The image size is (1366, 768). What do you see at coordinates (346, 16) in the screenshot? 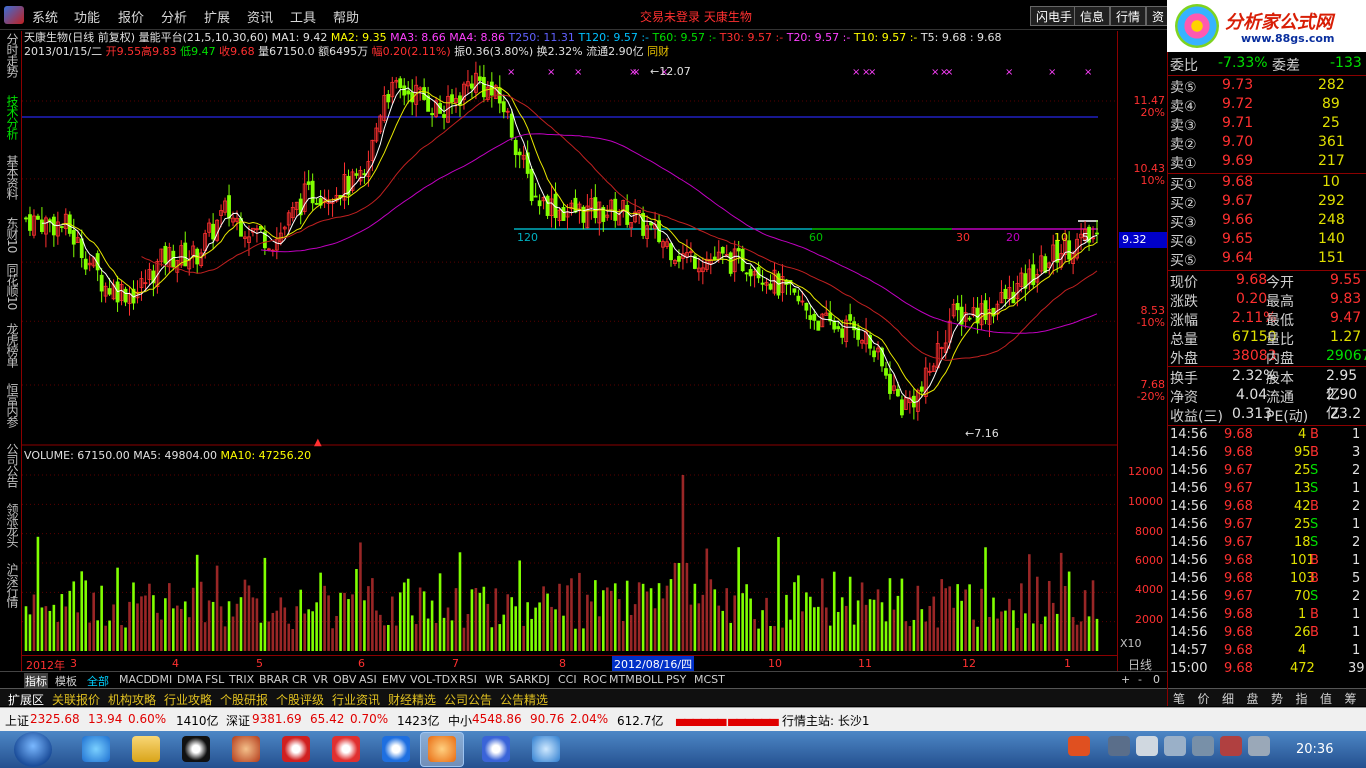
I see `menu-help: 帮助` at bounding box center [346, 16].